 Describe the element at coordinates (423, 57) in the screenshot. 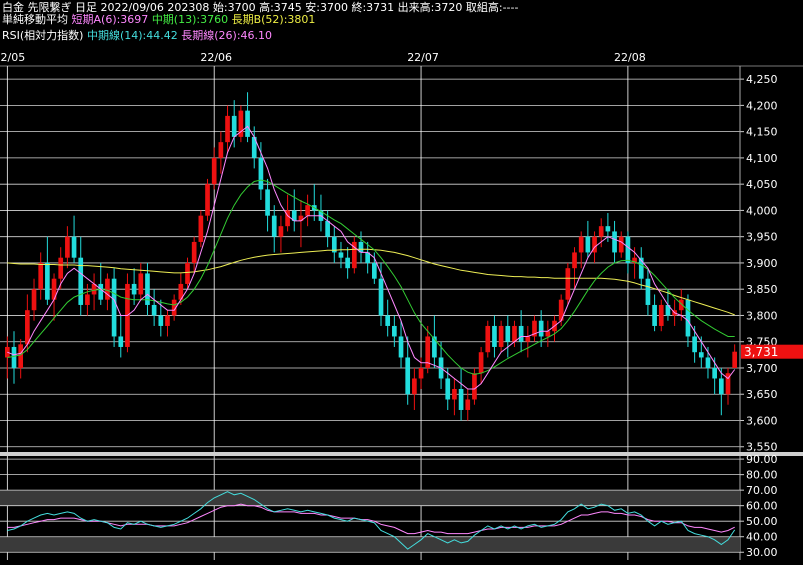

I see `x-tick-label: 22/07` at that location.